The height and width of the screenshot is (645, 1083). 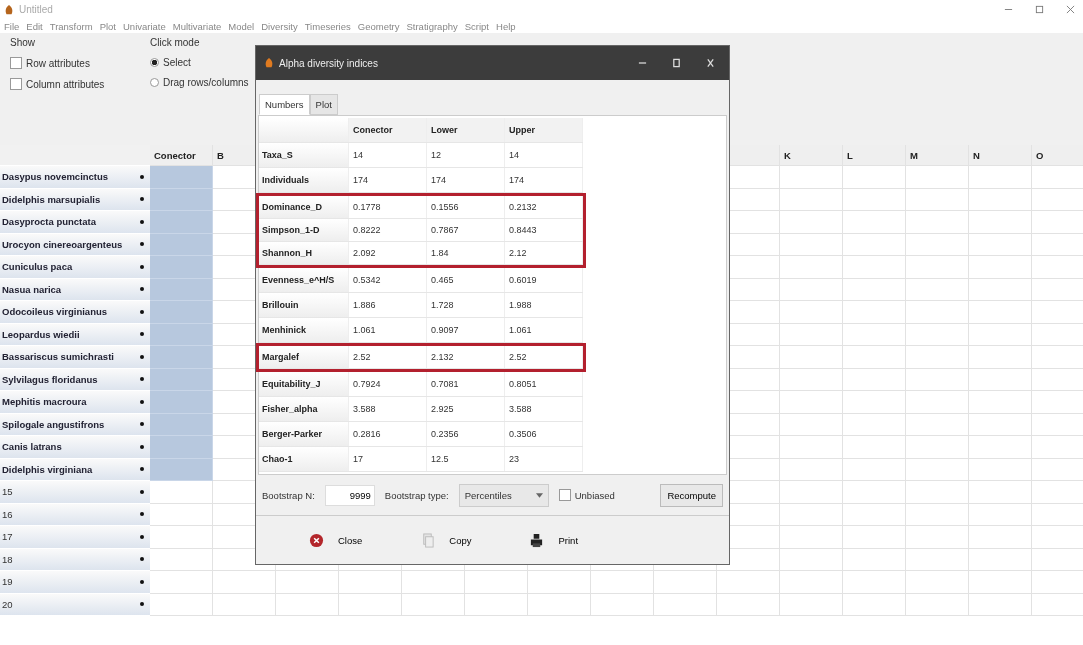 I want to click on row-header: Didelphis marsupialis, so click(x=75, y=199).